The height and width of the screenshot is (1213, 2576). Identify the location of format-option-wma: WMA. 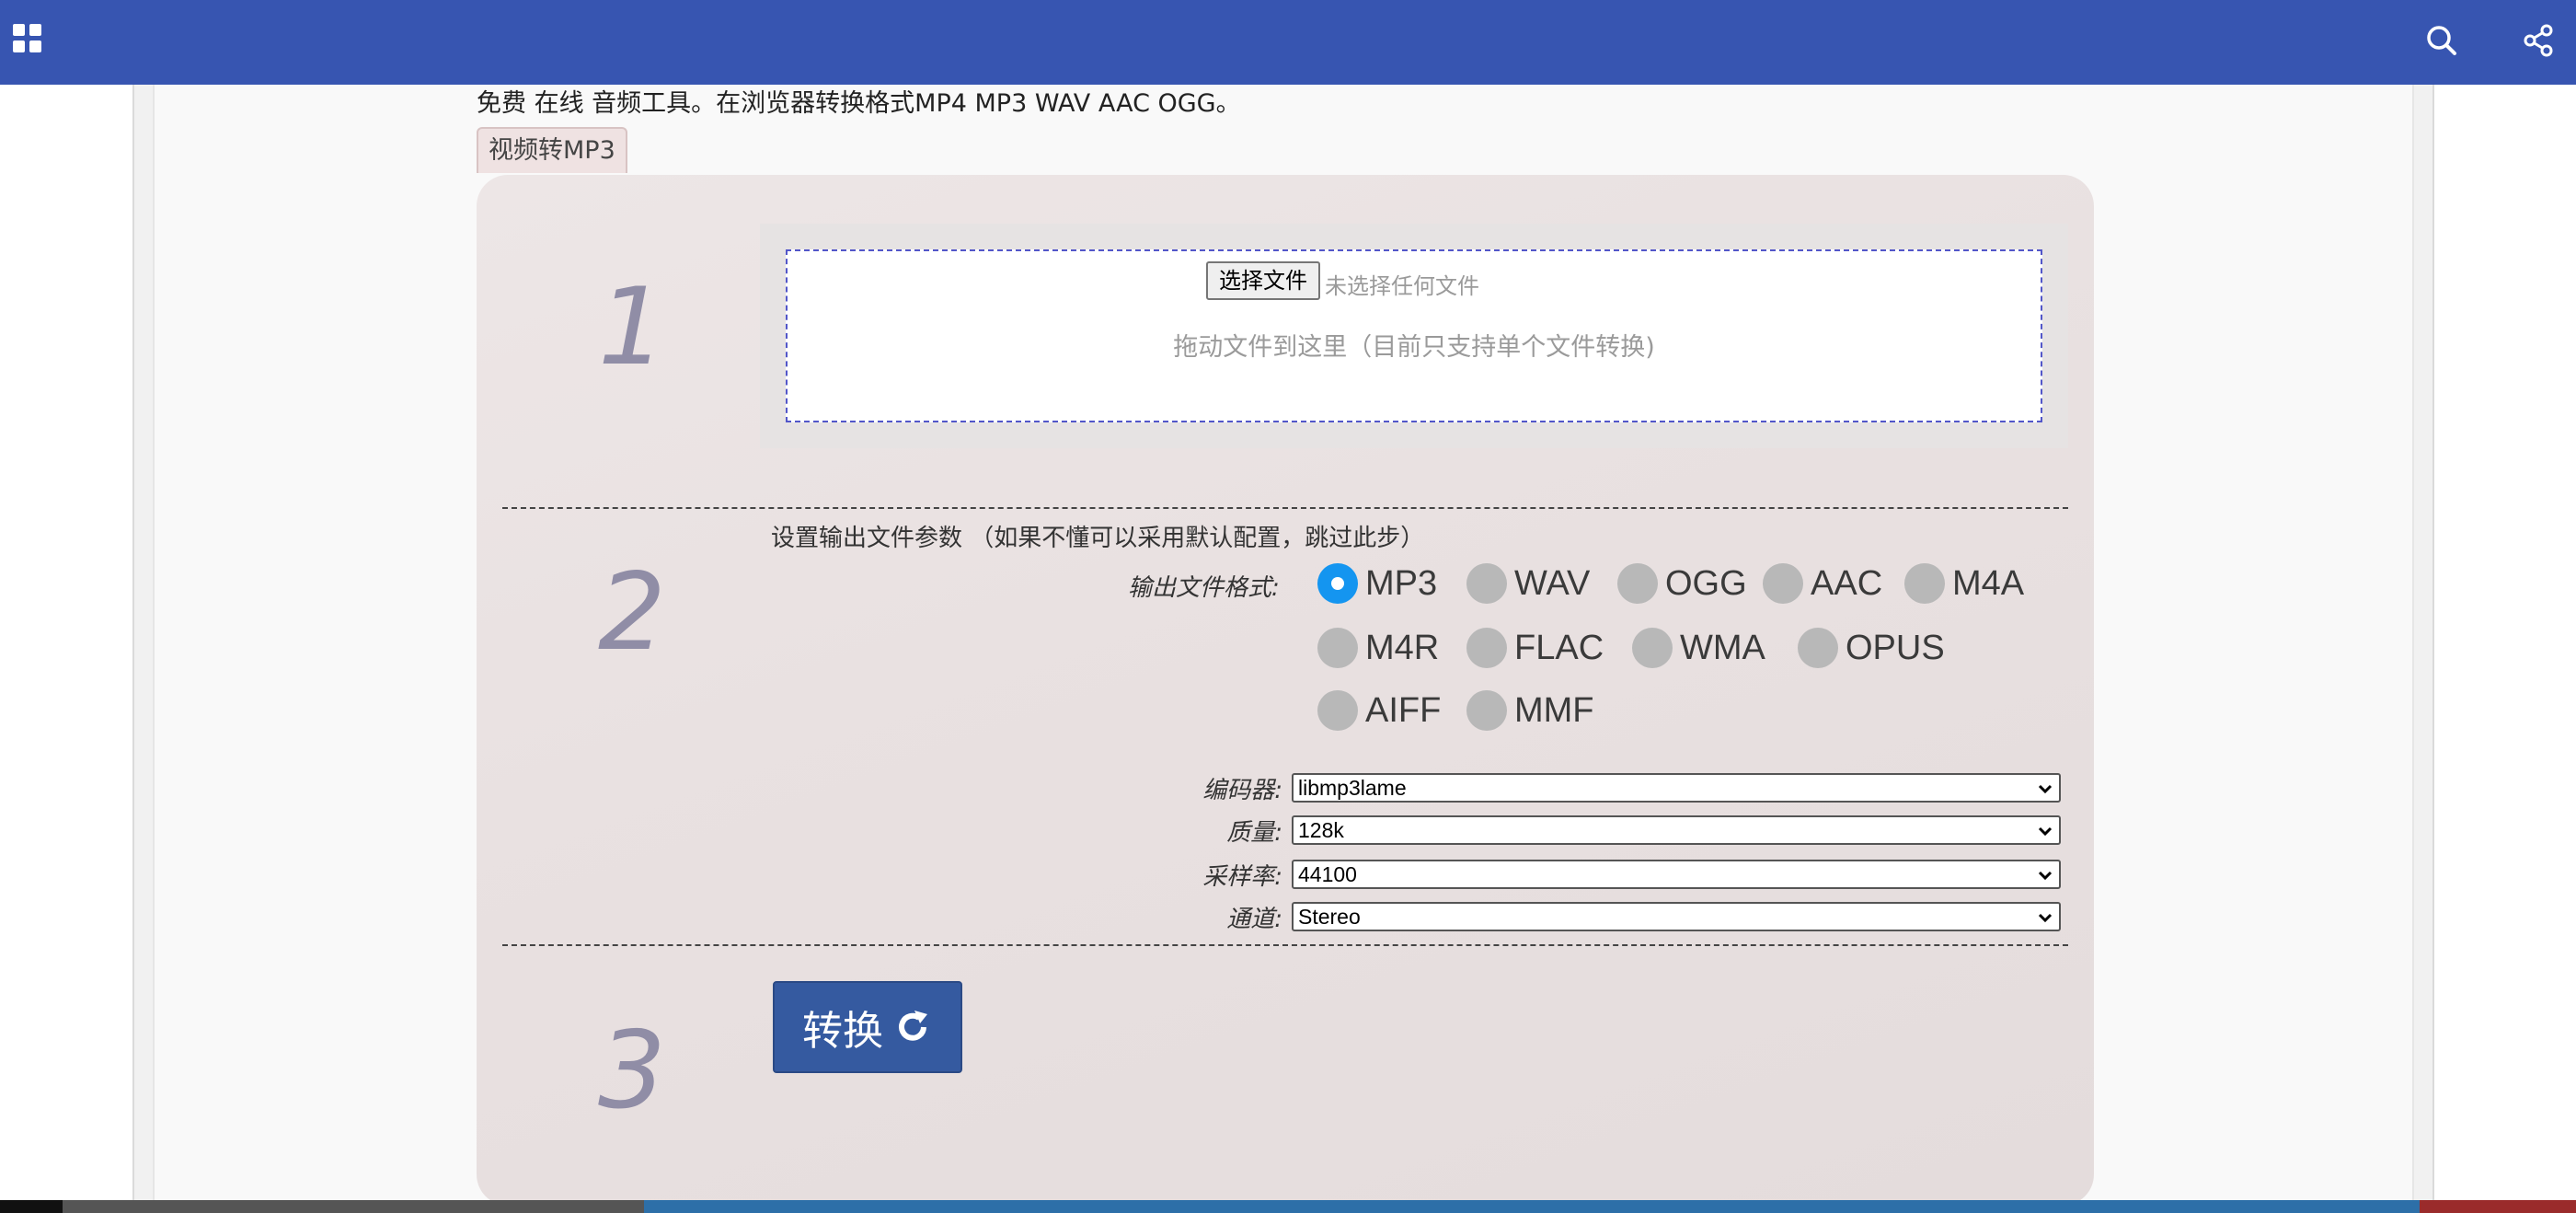
(1698, 648).